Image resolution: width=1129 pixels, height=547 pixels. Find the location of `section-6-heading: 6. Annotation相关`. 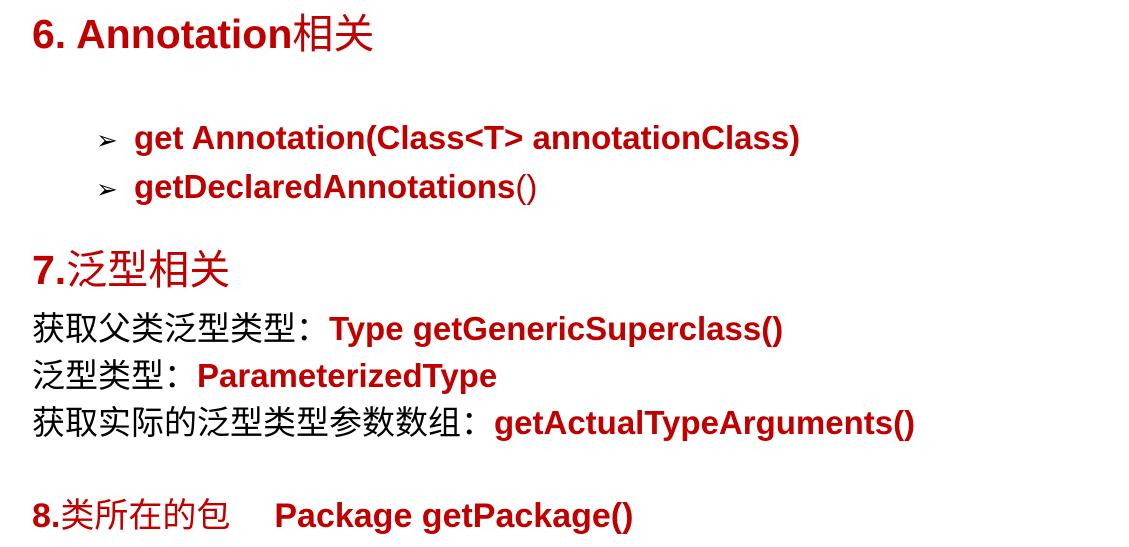

section-6-heading: 6. Annotation相关 is located at coordinates (203, 34).